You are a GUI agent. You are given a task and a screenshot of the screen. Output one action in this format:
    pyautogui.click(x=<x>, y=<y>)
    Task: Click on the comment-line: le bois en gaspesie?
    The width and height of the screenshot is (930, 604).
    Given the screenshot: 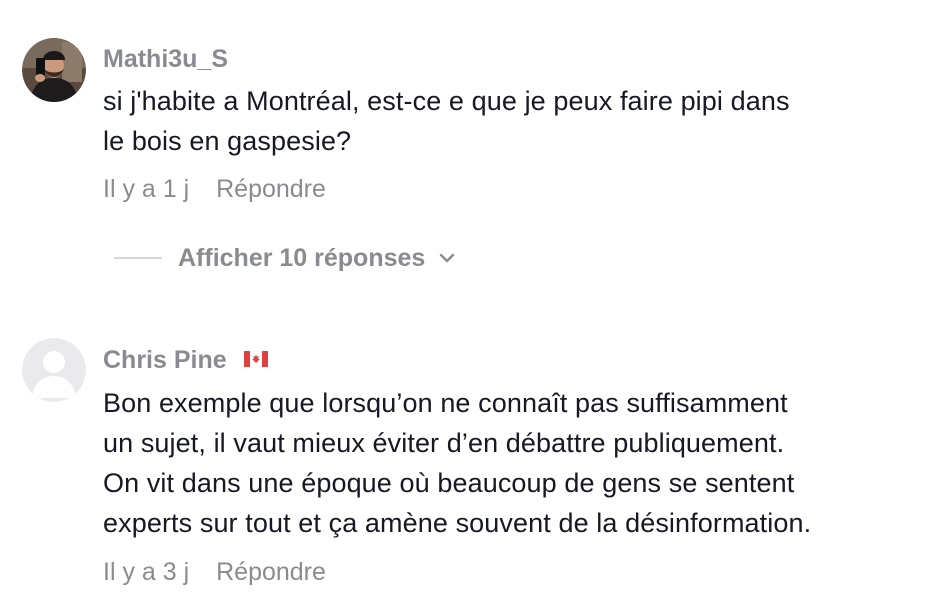 What is the action you would take?
    pyautogui.click(x=227, y=141)
    